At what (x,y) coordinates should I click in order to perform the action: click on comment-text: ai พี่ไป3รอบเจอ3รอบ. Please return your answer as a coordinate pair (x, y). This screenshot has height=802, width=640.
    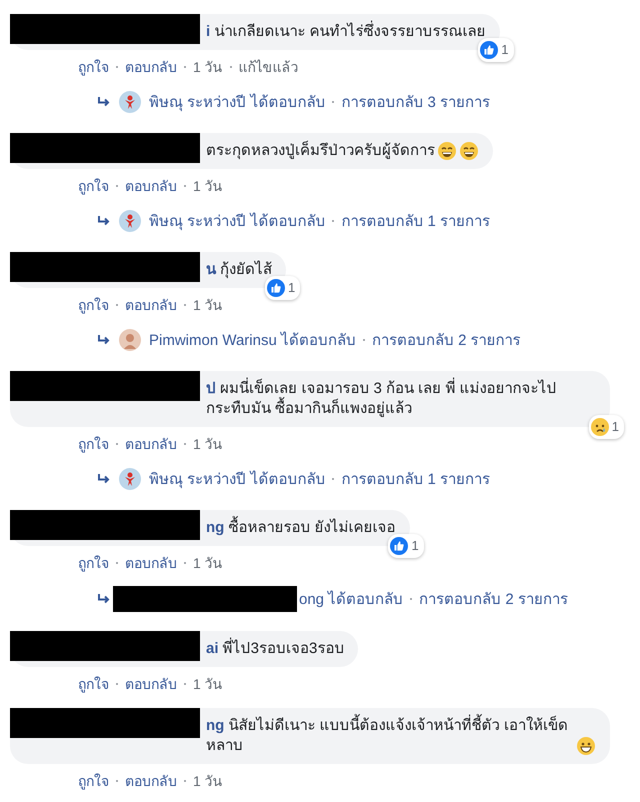
    Looking at the image, I should click on (275, 649).